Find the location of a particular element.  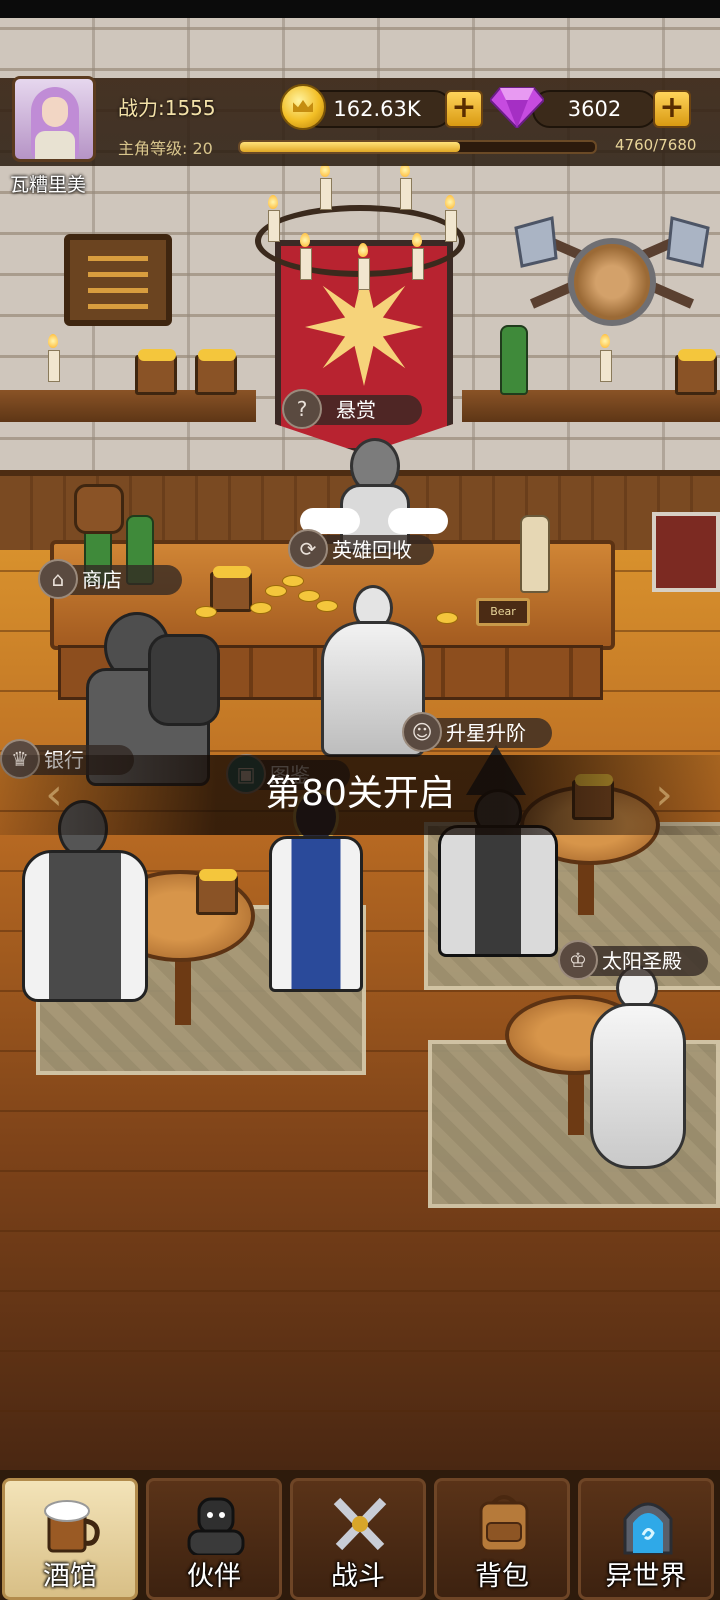

portal-icon is located at coordinates (648, 1528).